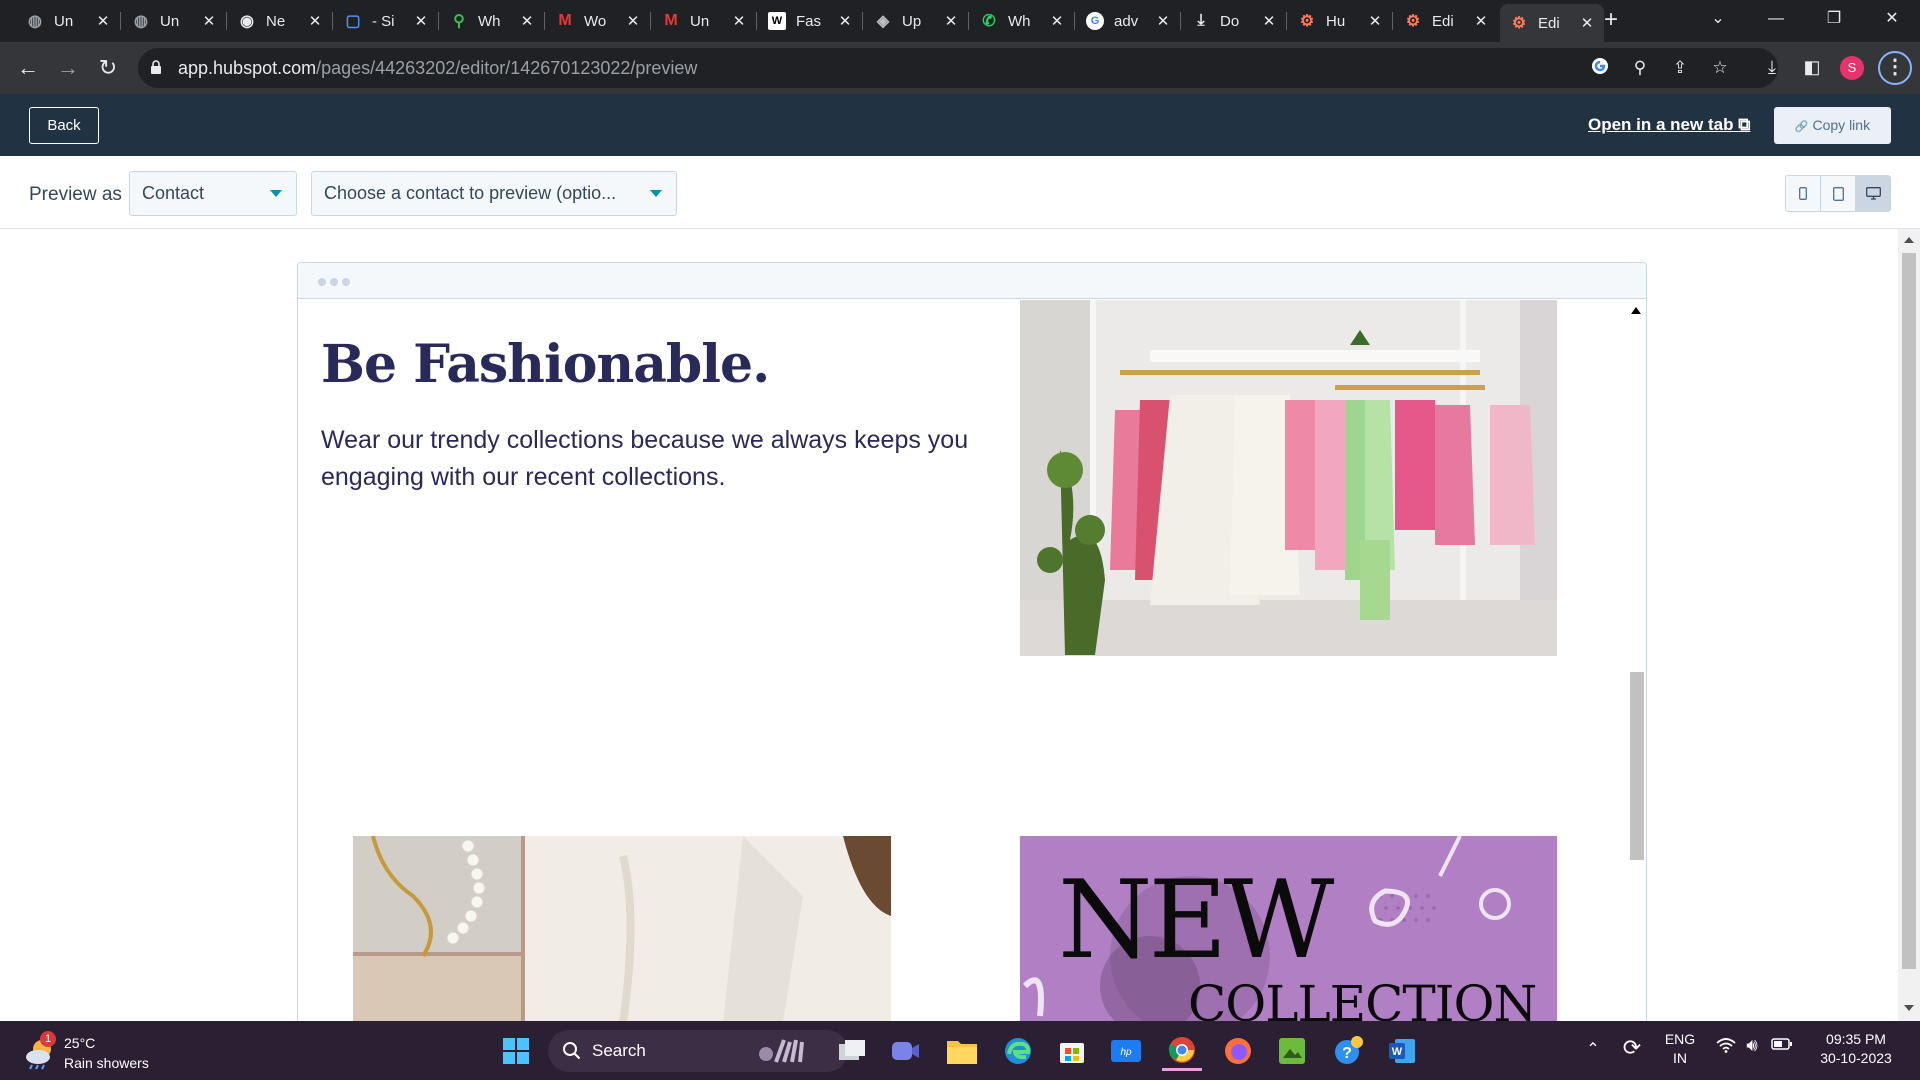 Image resolution: width=1920 pixels, height=1080 pixels. Describe the element at coordinates (516, 1051) in the screenshot. I see `start-button` at that location.